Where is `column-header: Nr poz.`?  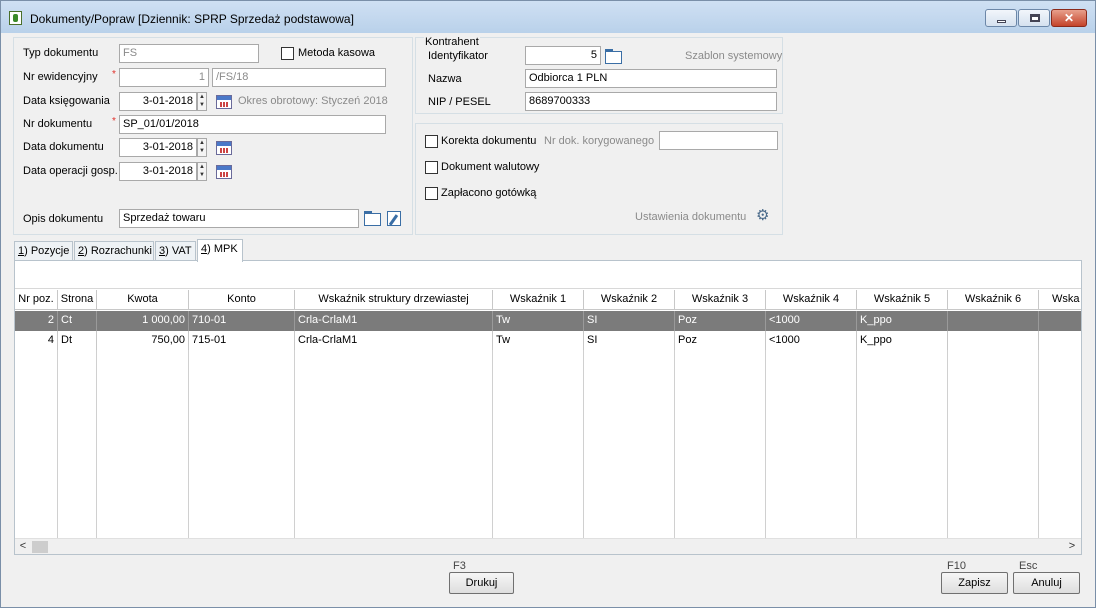
column-header: Nr poz. is located at coordinates (36, 300).